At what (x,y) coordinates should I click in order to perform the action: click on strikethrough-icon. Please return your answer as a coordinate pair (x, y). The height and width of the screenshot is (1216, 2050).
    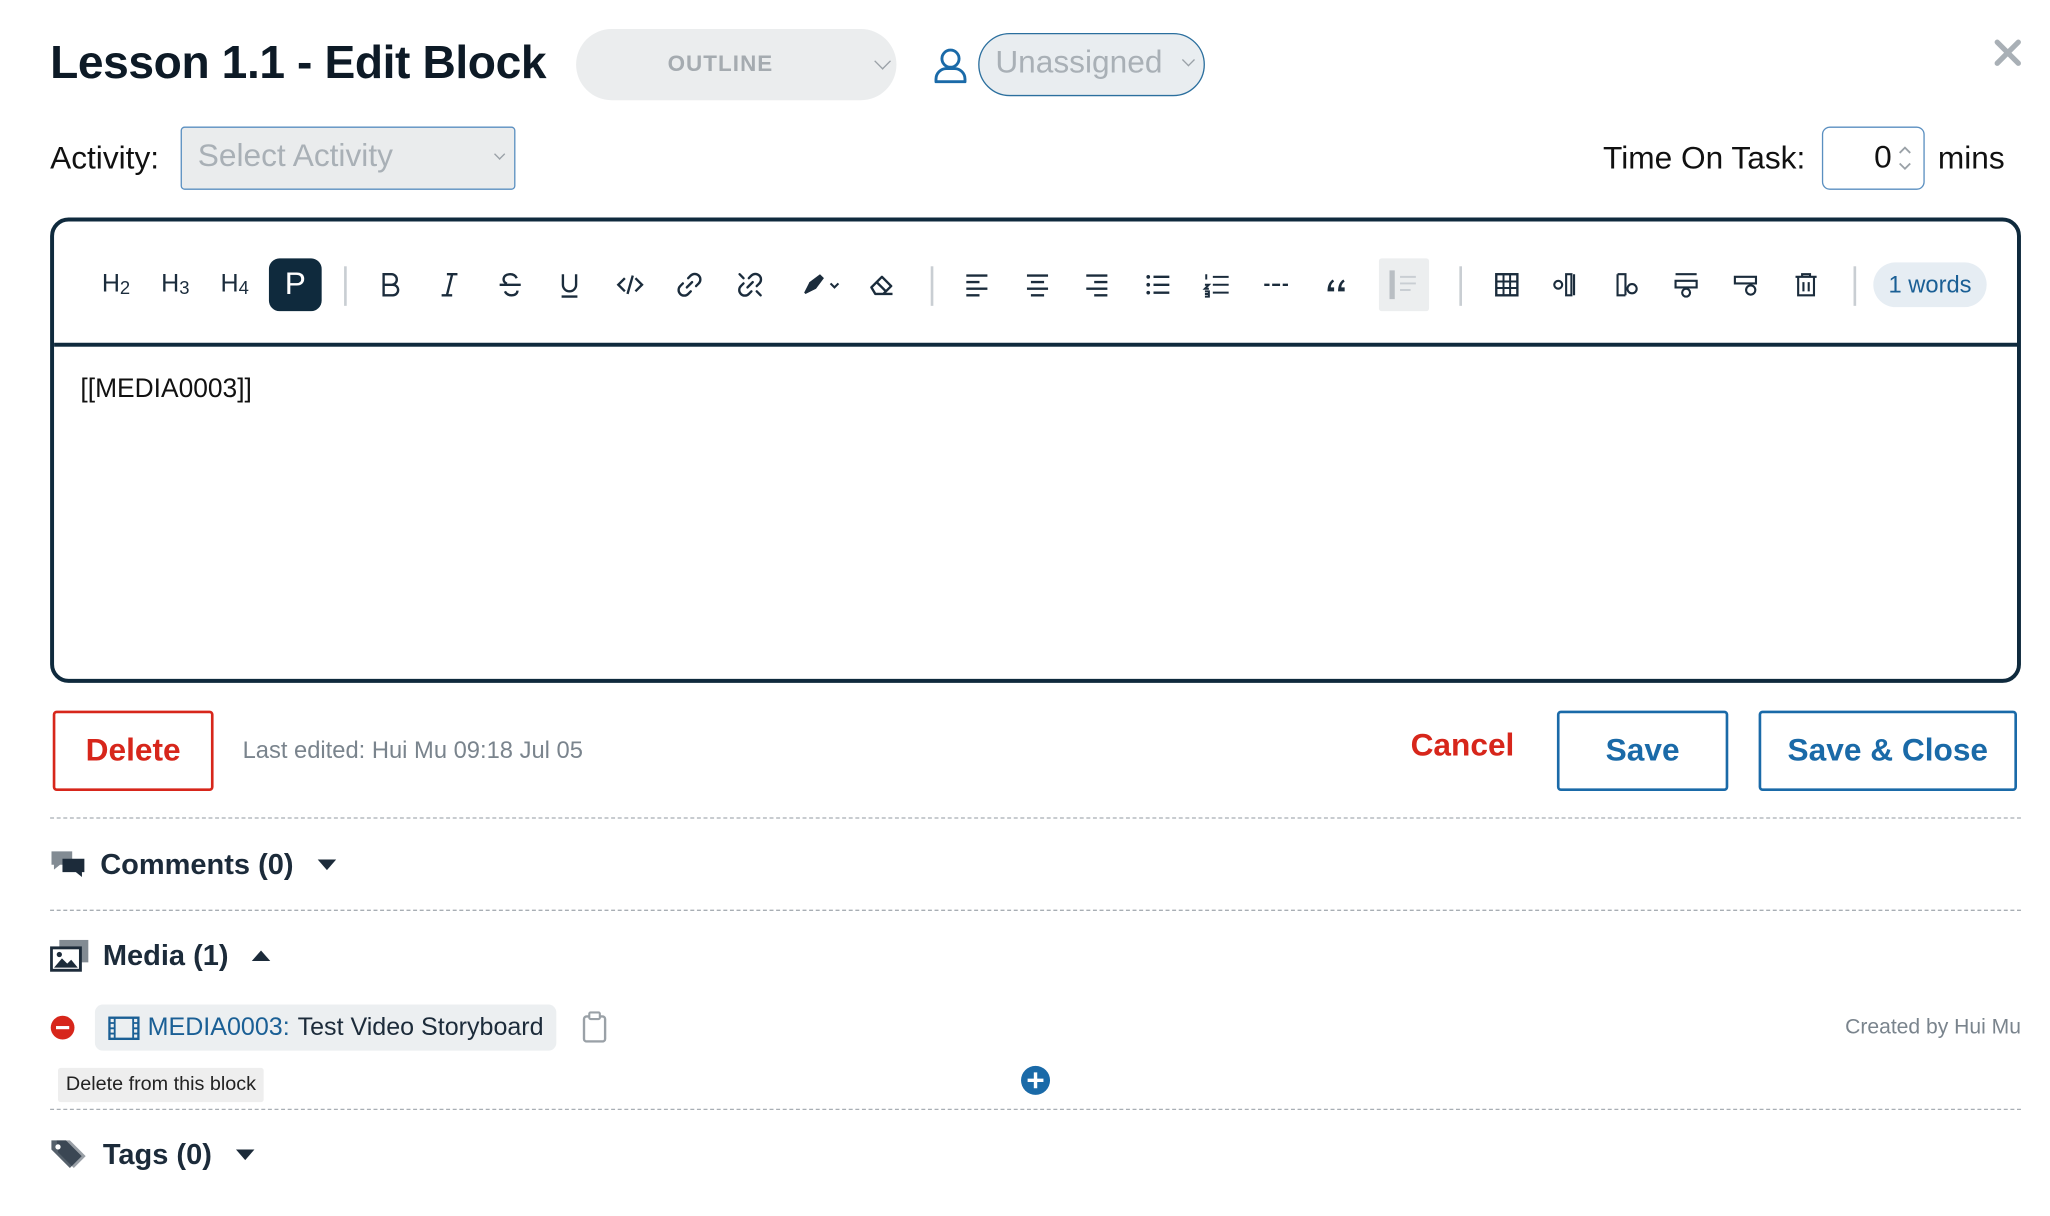
    Looking at the image, I should click on (510, 285).